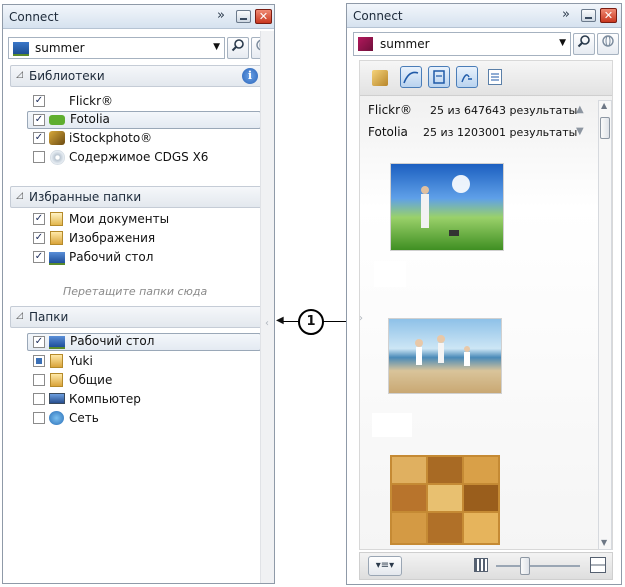 The height and width of the screenshot is (587, 625). What do you see at coordinates (90, 119) in the screenshot?
I see `library-label: Fotolia` at bounding box center [90, 119].